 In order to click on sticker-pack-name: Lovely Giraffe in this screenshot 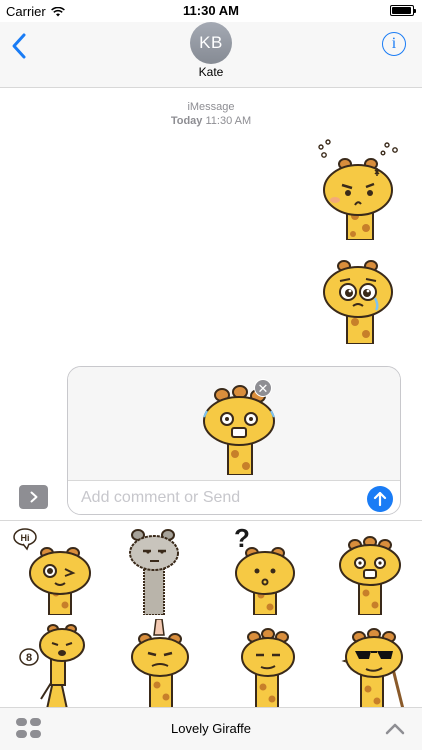, I will do `click(211, 728)`.